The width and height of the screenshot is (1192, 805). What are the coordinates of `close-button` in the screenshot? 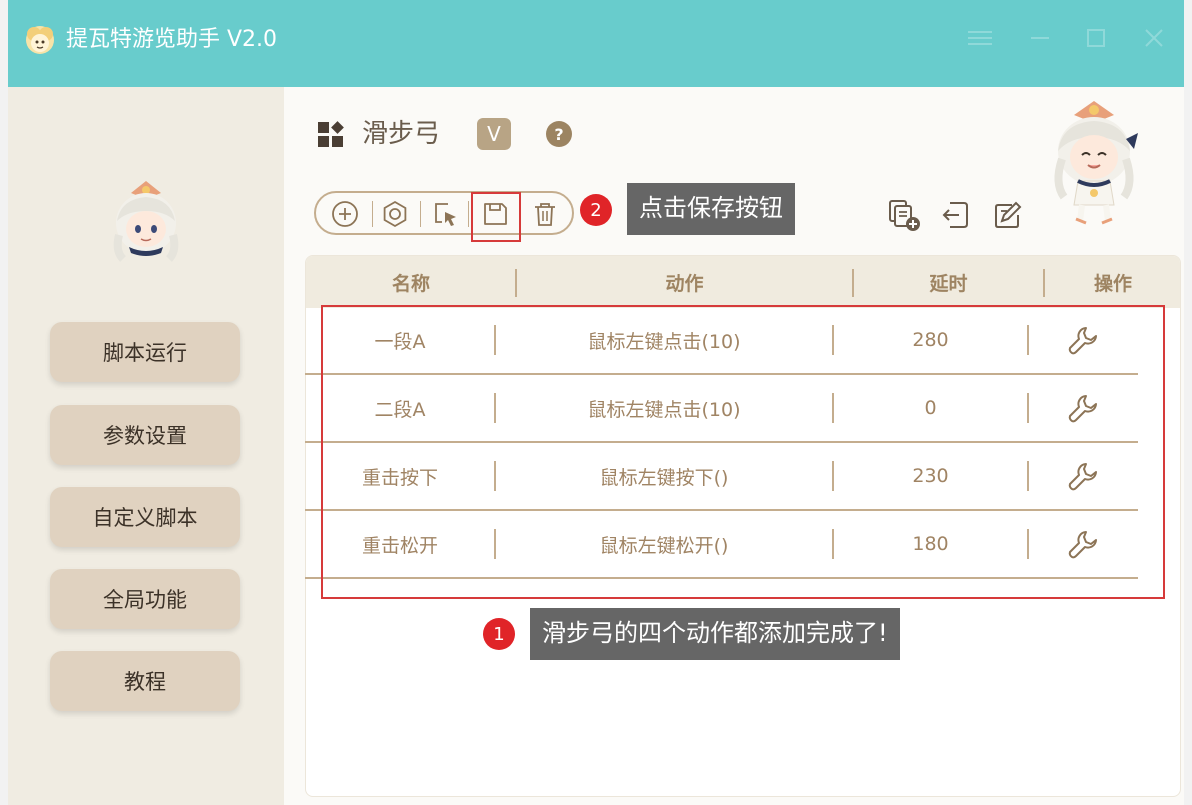 It's located at (1154, 38).